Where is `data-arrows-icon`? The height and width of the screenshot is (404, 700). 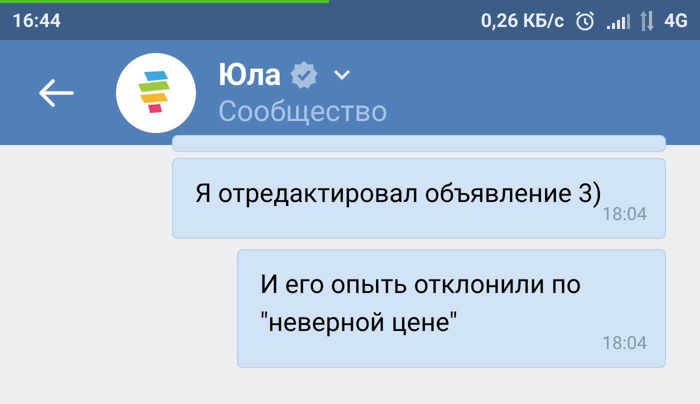
data-arrows-icon is located at coordinates (647, 21).